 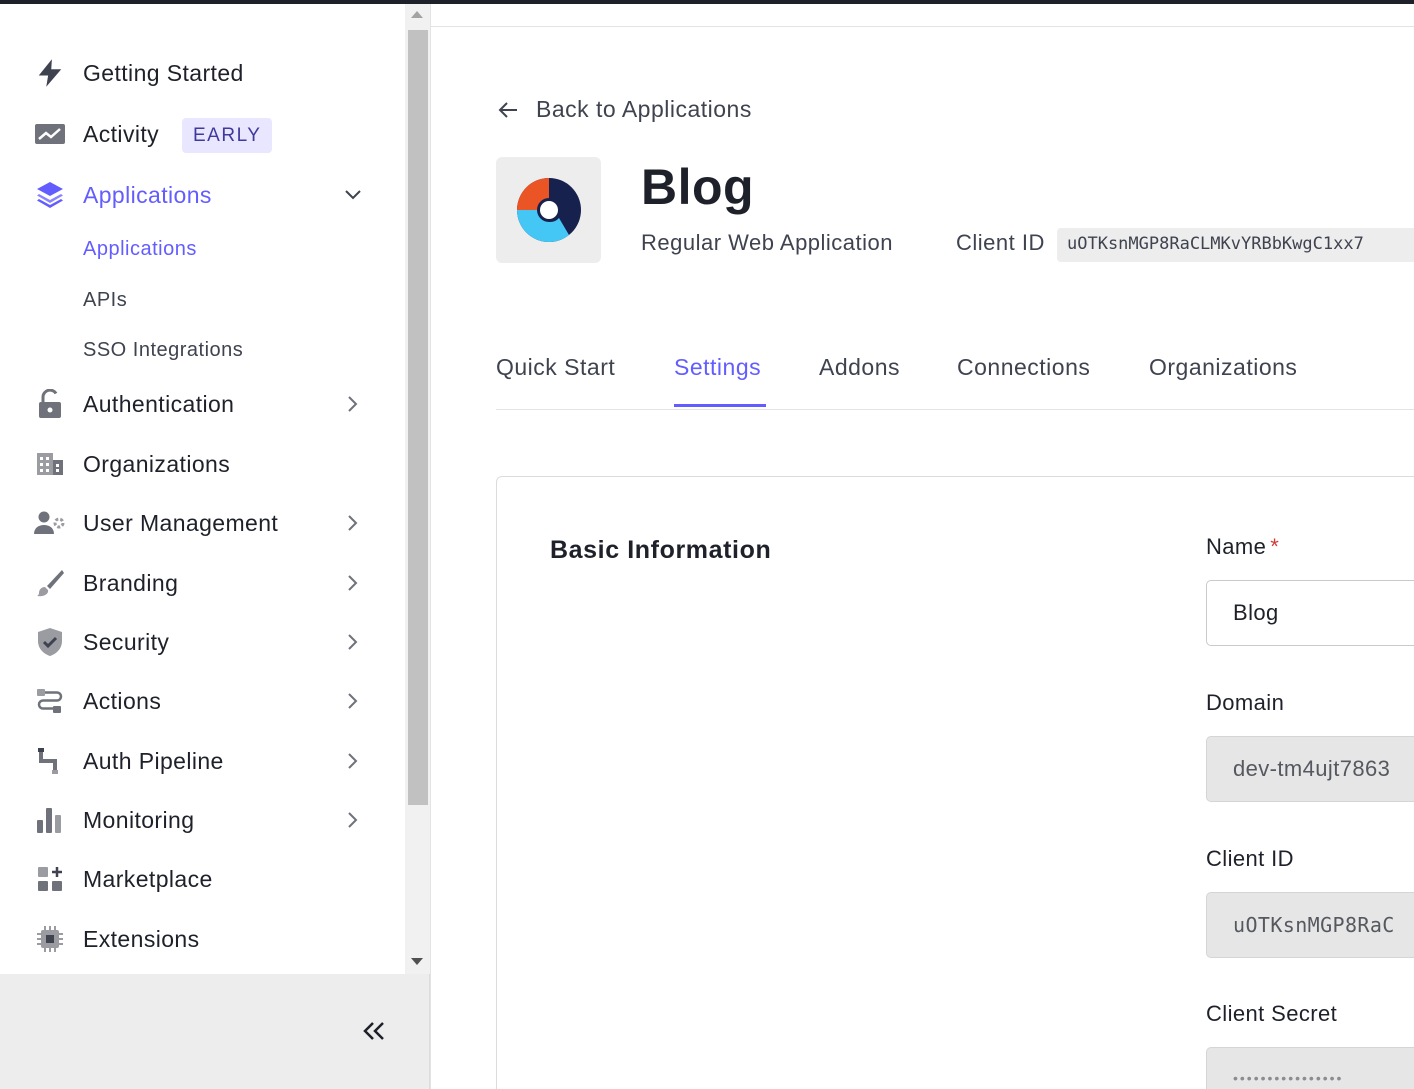 What do you see at coordinates (418, 417) in the screenshot?
I see `sidebar-scrollbar-thumb` at bounding box center [418, 417].